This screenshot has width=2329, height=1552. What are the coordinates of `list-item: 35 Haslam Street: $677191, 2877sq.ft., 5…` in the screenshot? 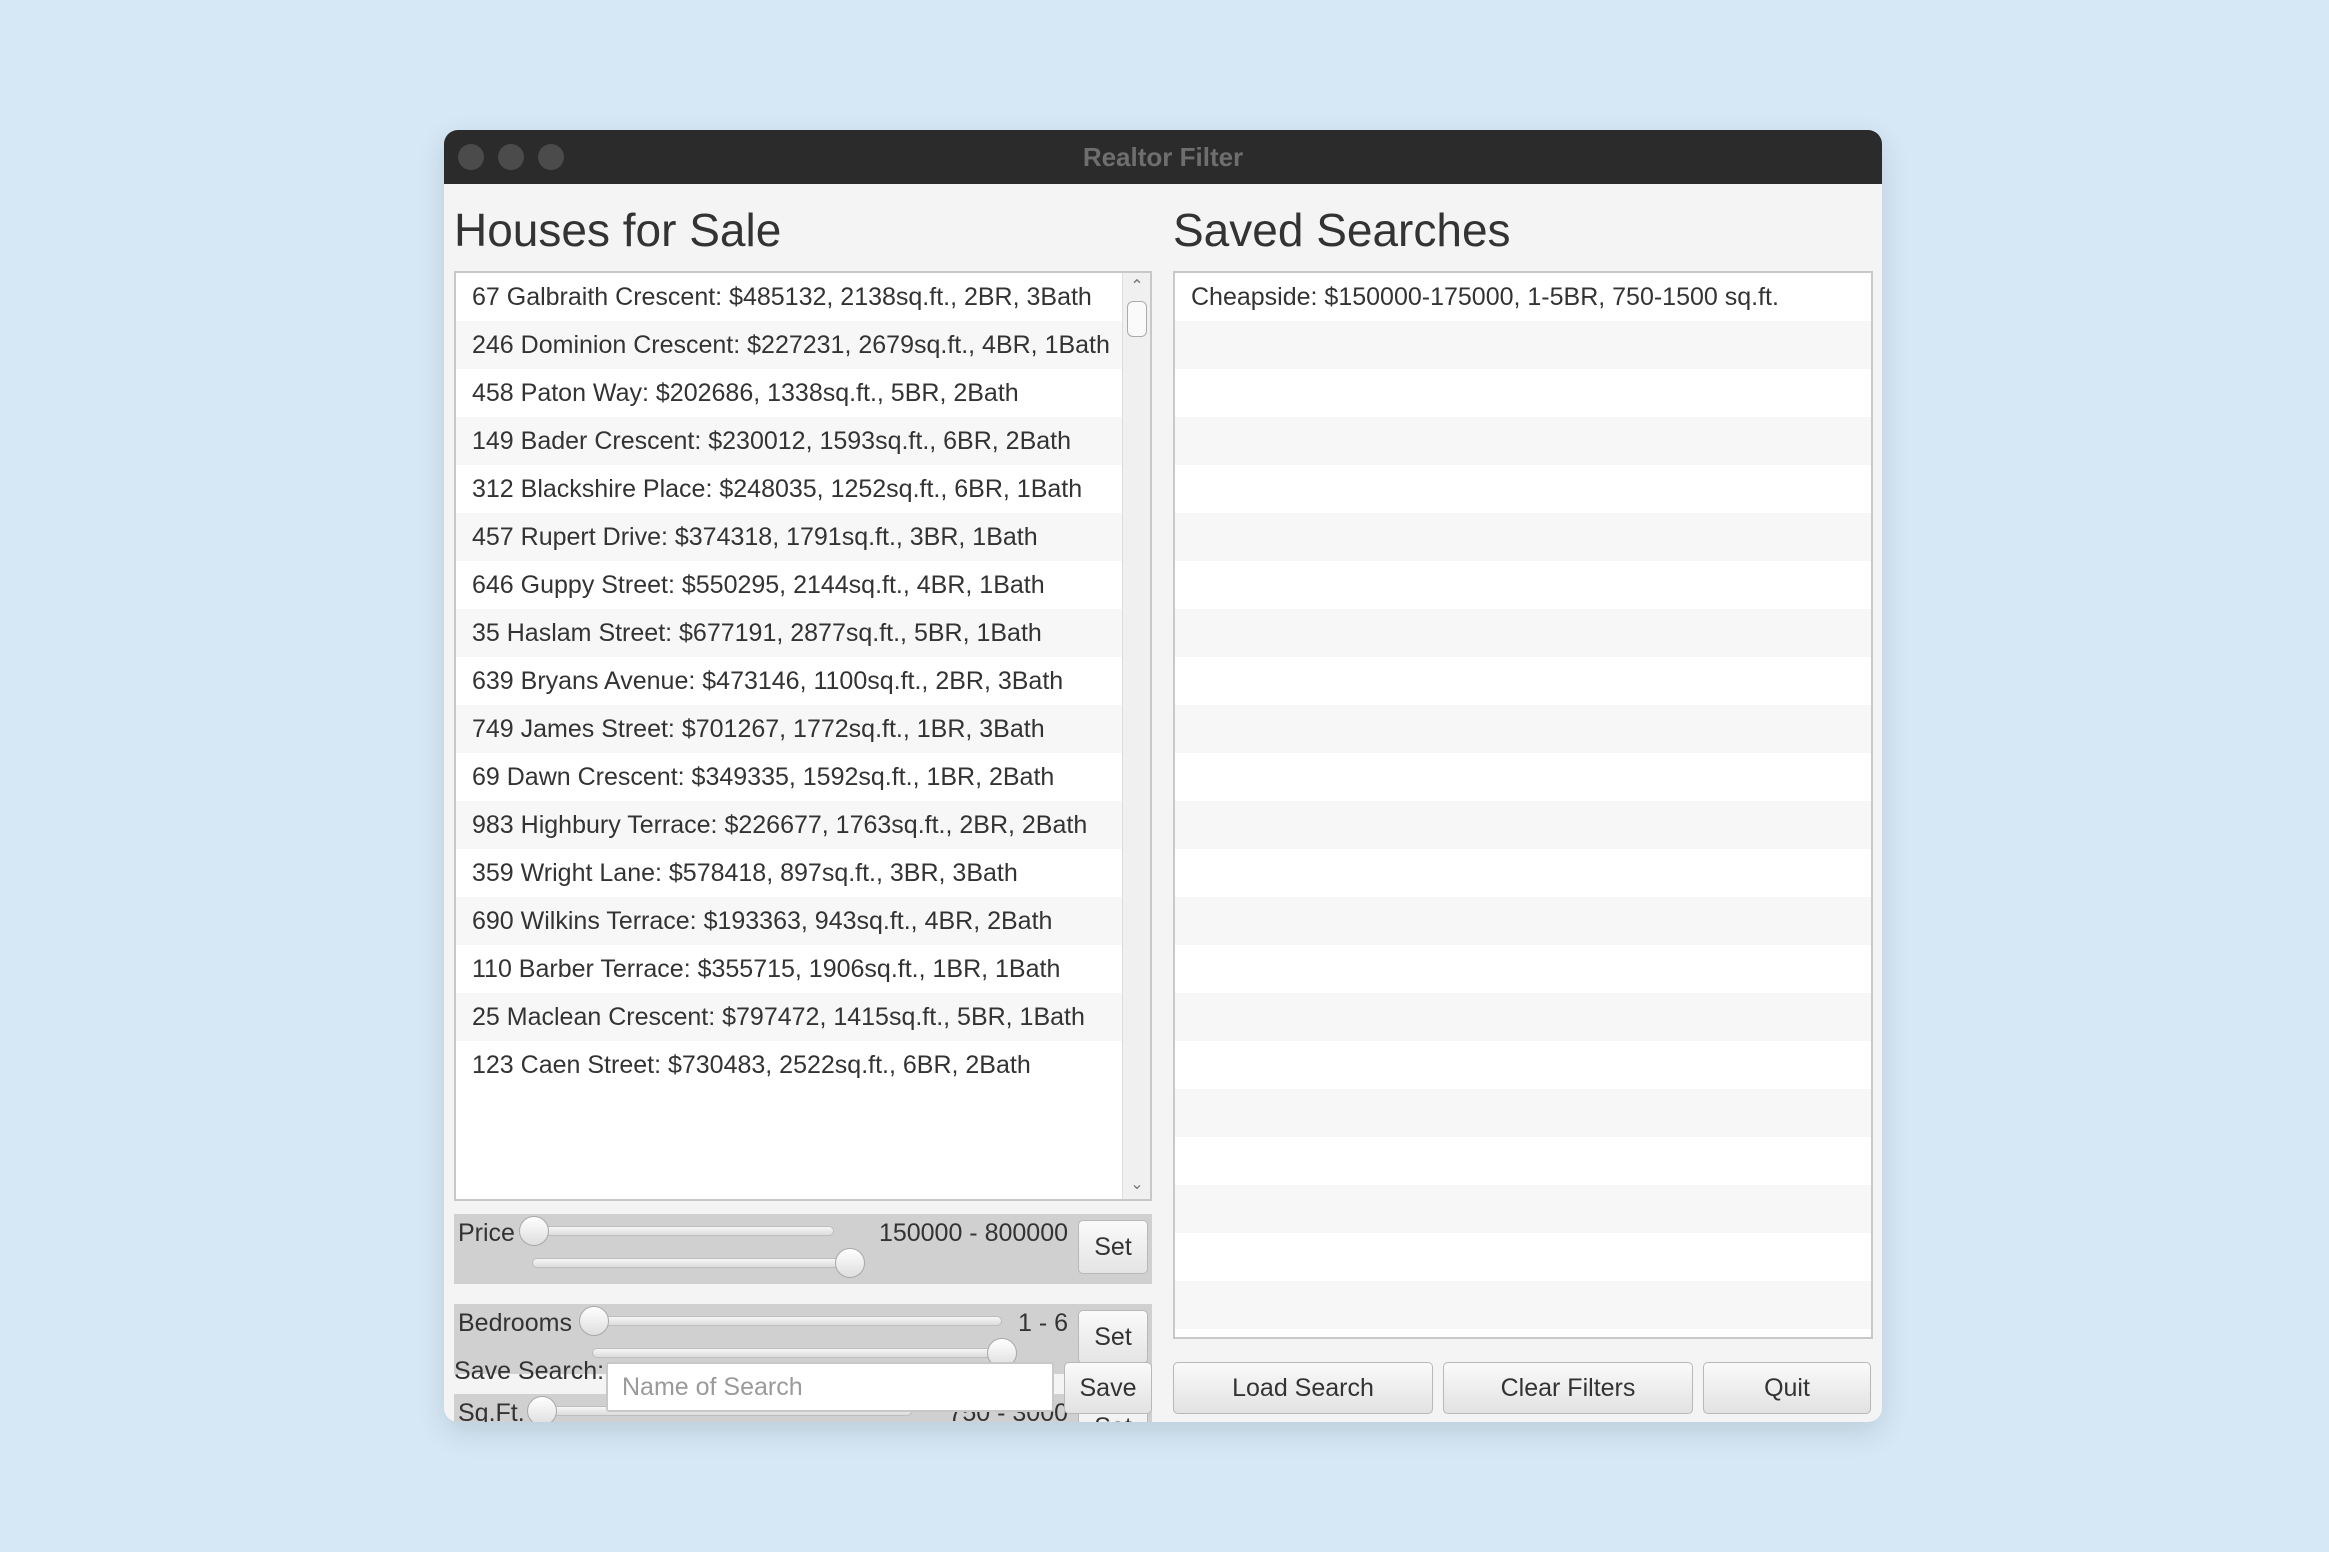 It's located at (791, 633).